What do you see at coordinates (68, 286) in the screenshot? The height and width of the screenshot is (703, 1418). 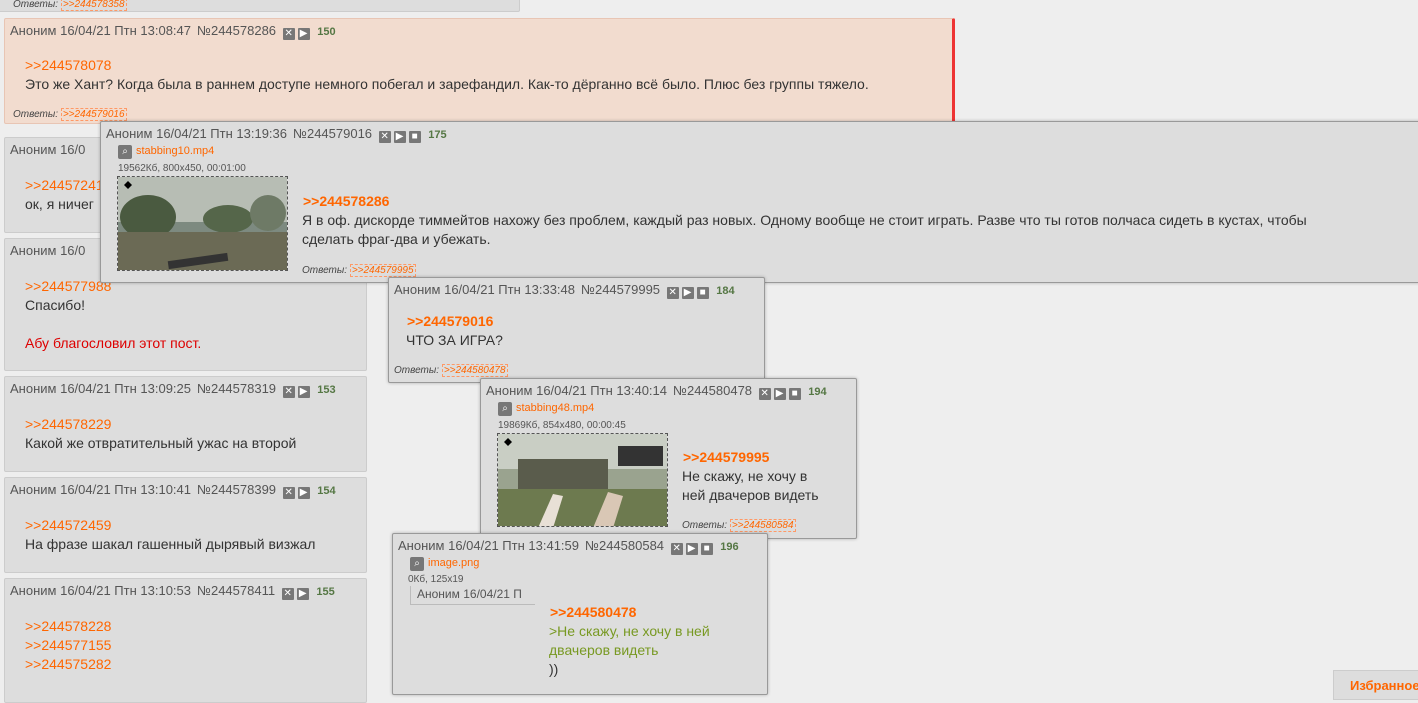 I see `reply-ref: >>244577988` at bounding box center [68, 286].